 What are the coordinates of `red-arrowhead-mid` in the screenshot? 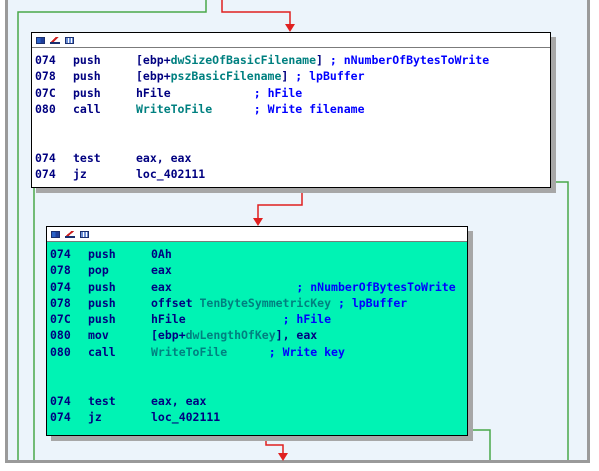 It's located at (258, 222).